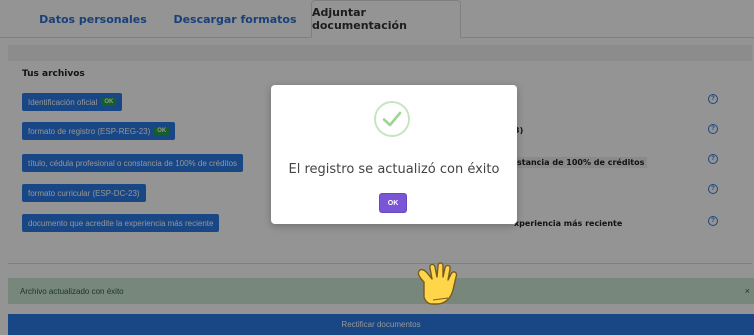 Image resolution: width=754 pixels, height=335 pixels. I want to click on modal-message: El registro se actualizó con éxito, so click(394, 169).